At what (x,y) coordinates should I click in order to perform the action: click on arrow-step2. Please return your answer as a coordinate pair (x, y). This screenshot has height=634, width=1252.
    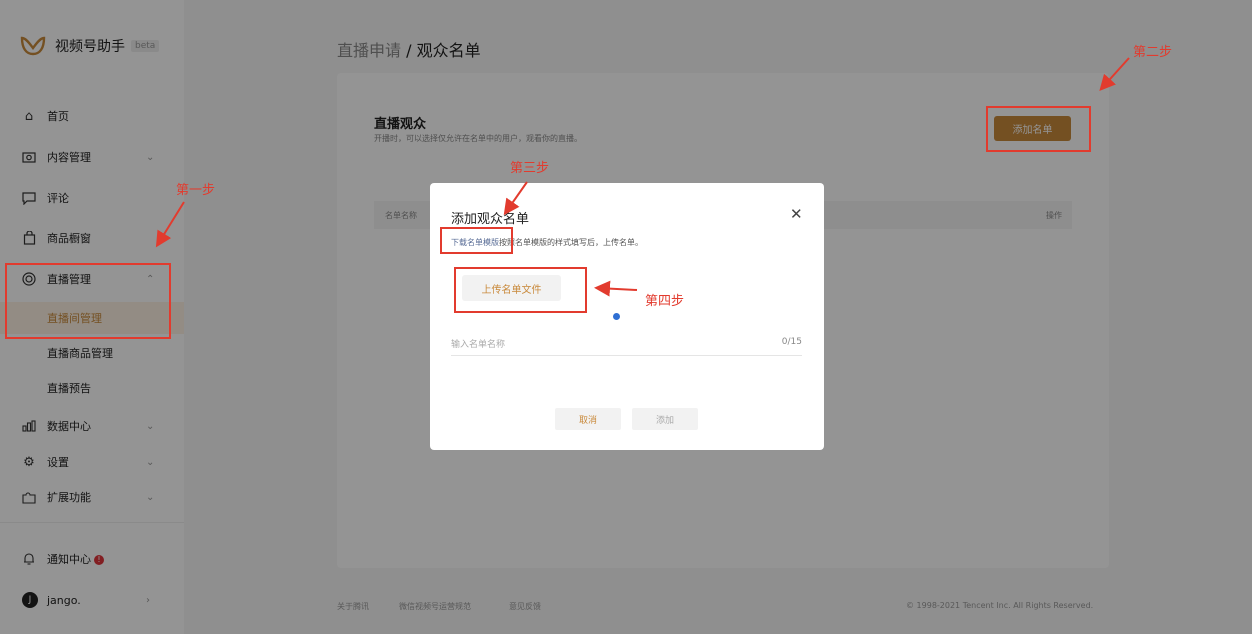
    Looking at the image, I should click on (1114, 74).